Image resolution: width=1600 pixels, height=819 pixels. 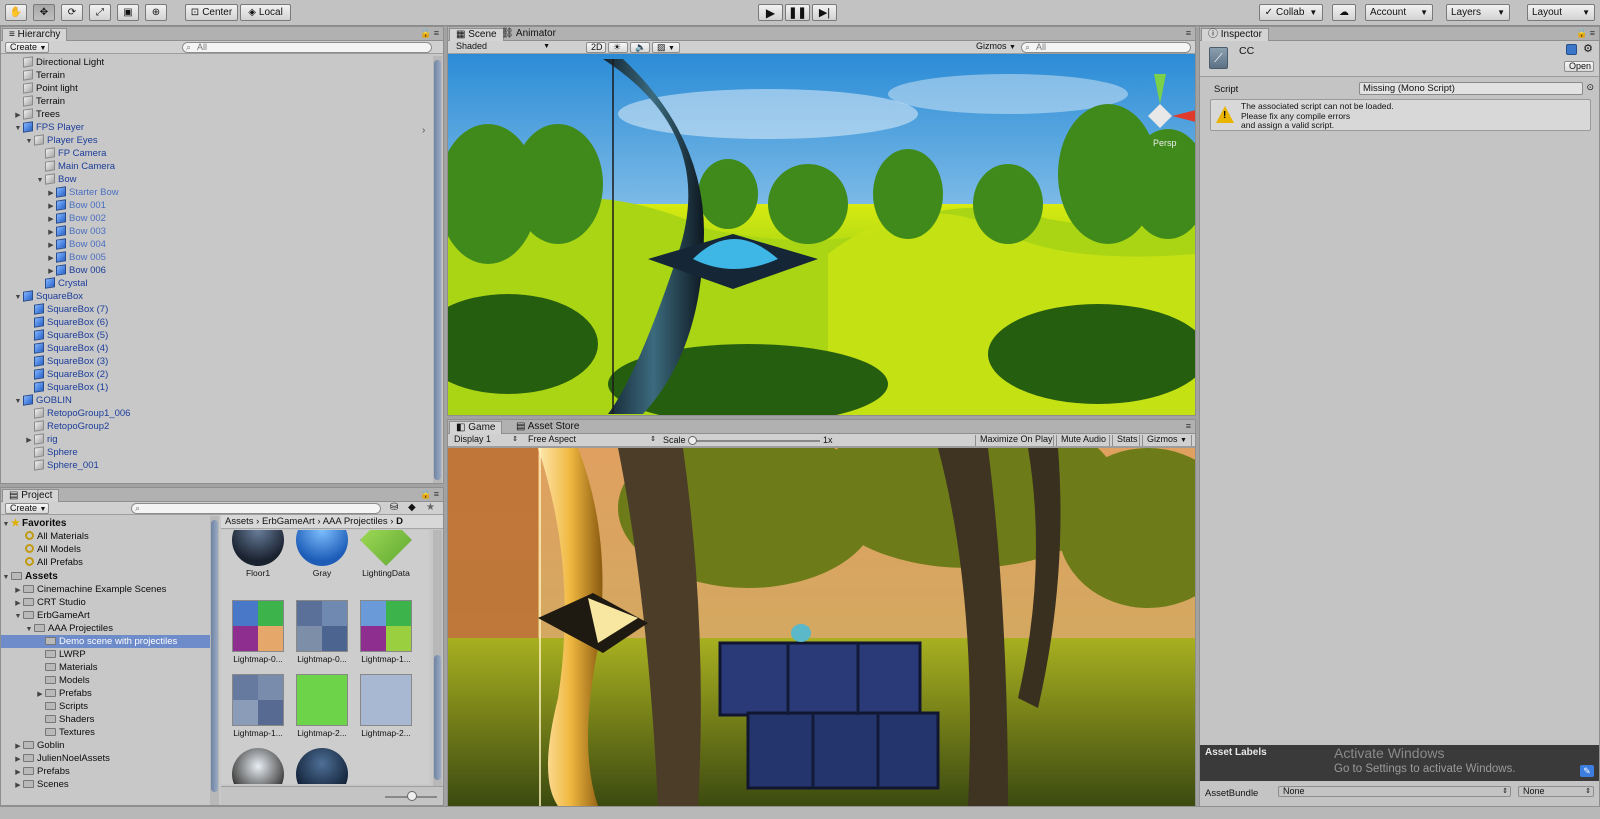 I want to click on hierarchy-item: ▼ Player Eyes, so click(x=49, y=140).